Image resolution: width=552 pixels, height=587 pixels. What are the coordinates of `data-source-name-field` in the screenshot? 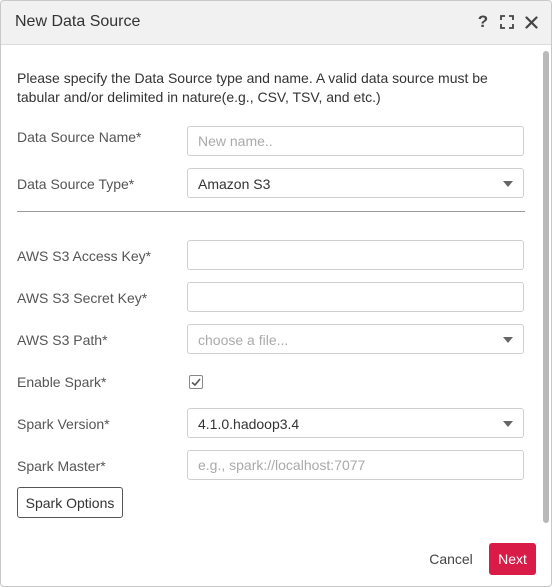 It's located at (355, 141).